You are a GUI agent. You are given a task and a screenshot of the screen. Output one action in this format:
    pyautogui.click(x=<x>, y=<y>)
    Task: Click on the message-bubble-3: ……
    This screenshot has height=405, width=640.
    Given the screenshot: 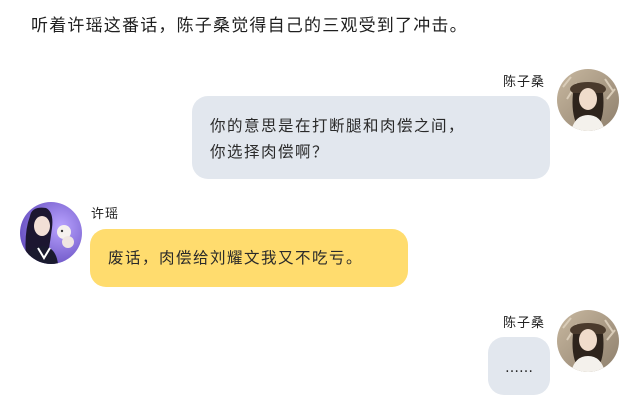 What is the action you would take?
    pyautogui.click(x=519, y=366)
    